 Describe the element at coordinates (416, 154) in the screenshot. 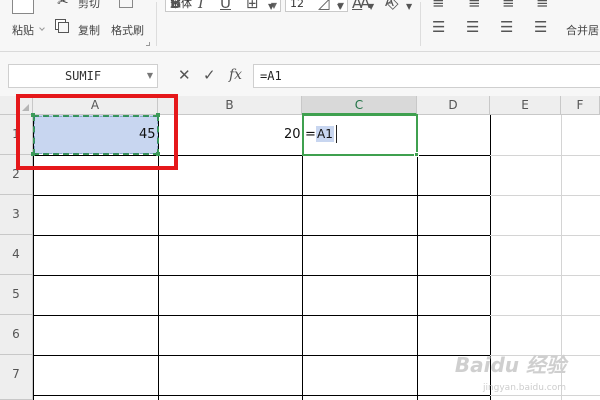

I see `fill-handle` at that location.